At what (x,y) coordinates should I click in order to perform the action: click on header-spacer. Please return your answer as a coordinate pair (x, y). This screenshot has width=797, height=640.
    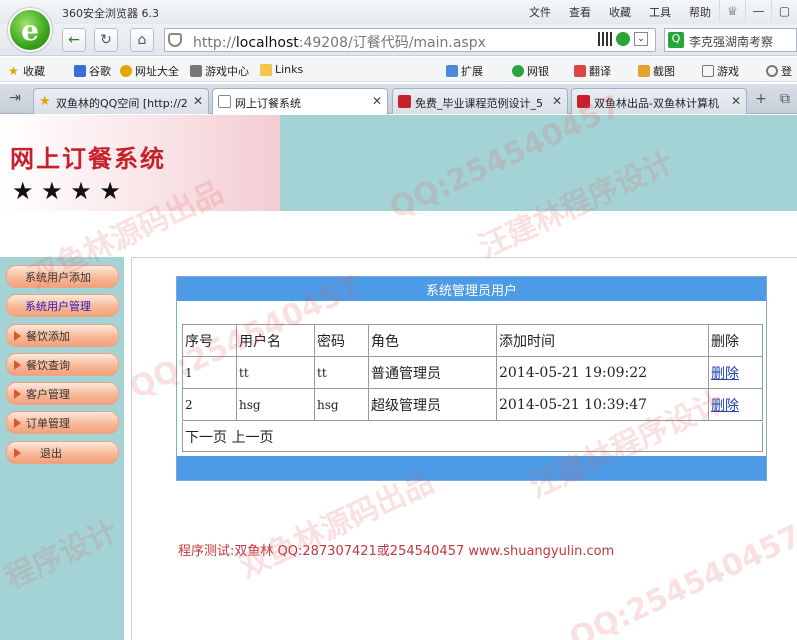
    Looking at the image, I should click on (398, 234).